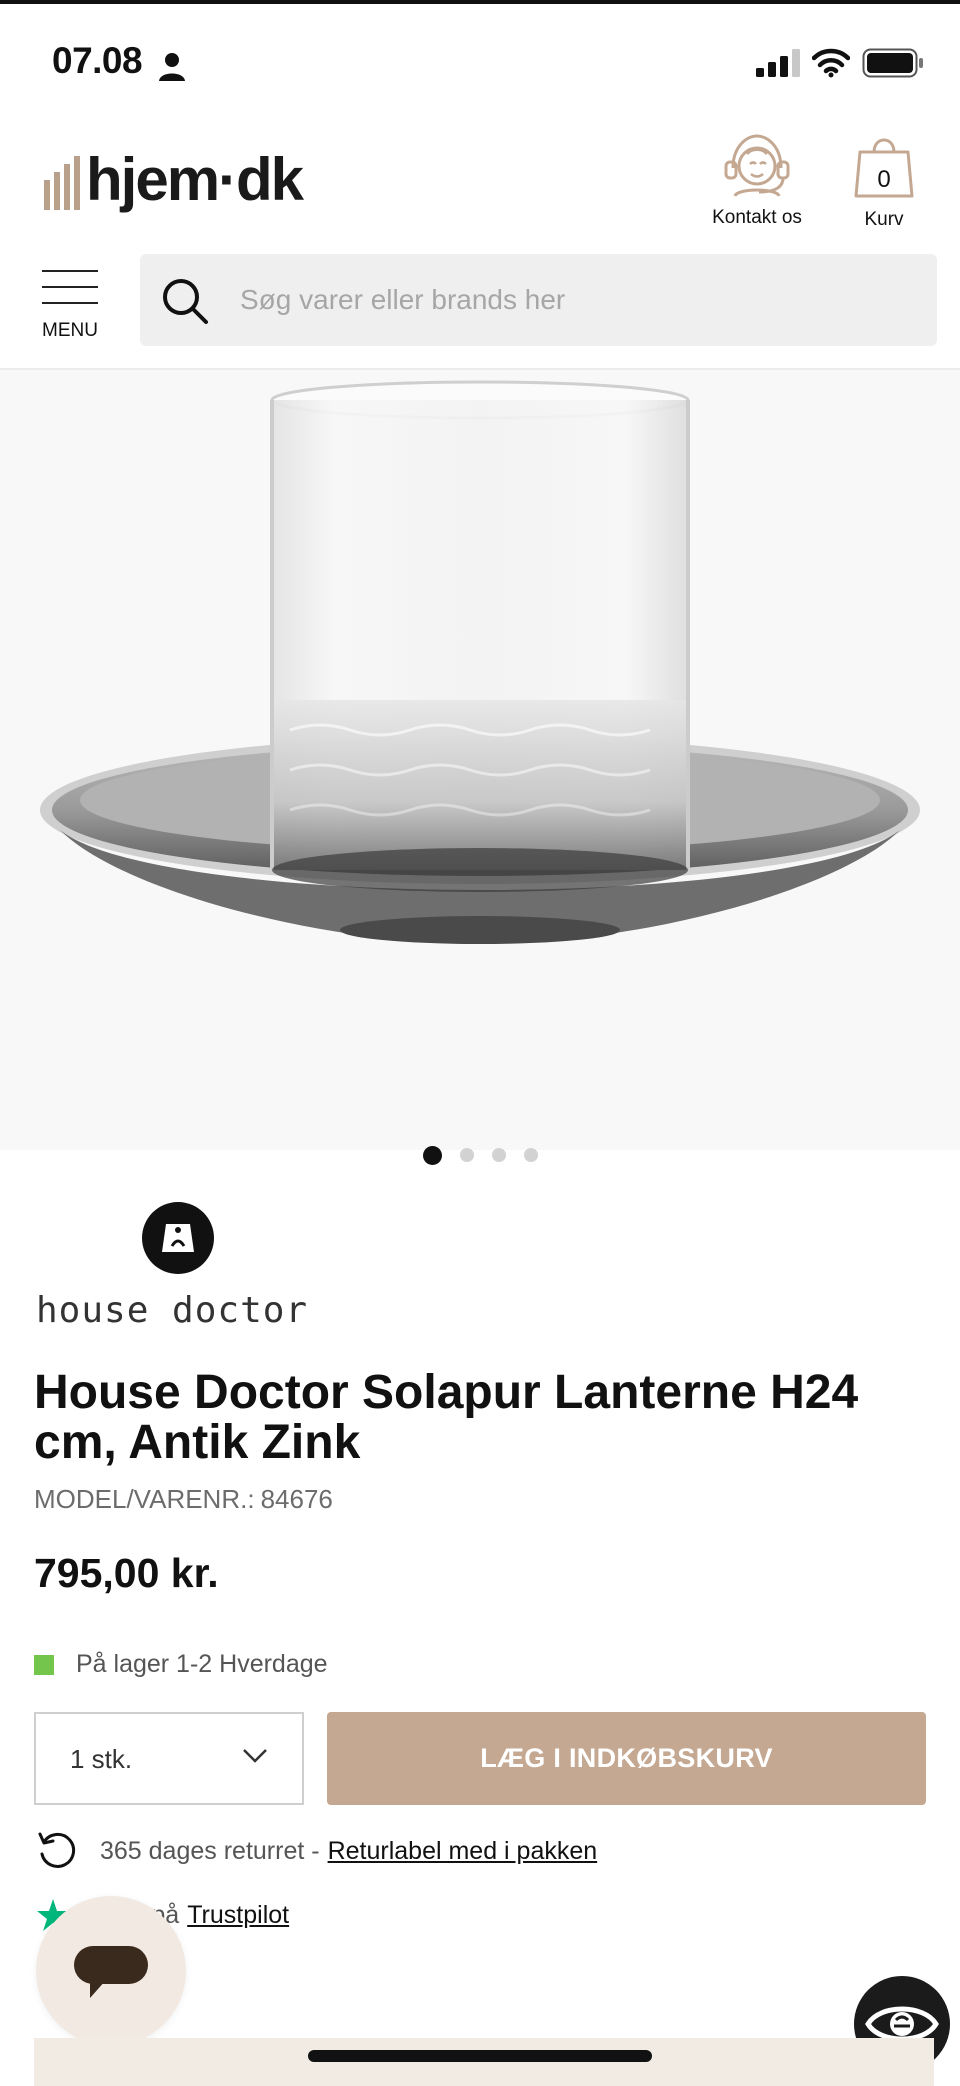 This screenshot has height=2086, width=960. Describe the element at coordinates (480, 2056) in the screenshot. I see `home-indicator` at that location.